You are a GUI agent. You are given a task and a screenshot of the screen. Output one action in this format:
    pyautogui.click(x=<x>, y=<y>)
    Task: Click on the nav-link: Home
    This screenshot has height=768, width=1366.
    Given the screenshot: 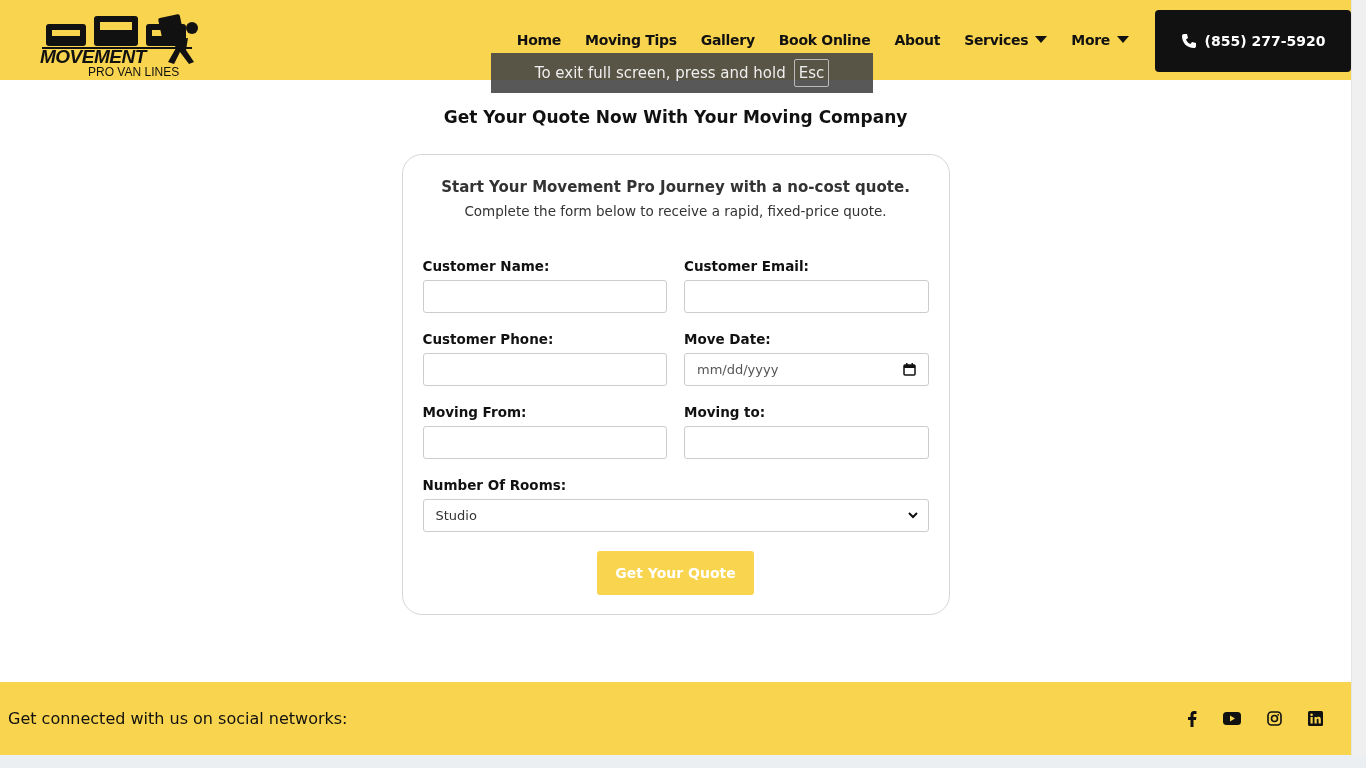 What is the action you would take?
    pyautogui.click(x=539, y=40)
    